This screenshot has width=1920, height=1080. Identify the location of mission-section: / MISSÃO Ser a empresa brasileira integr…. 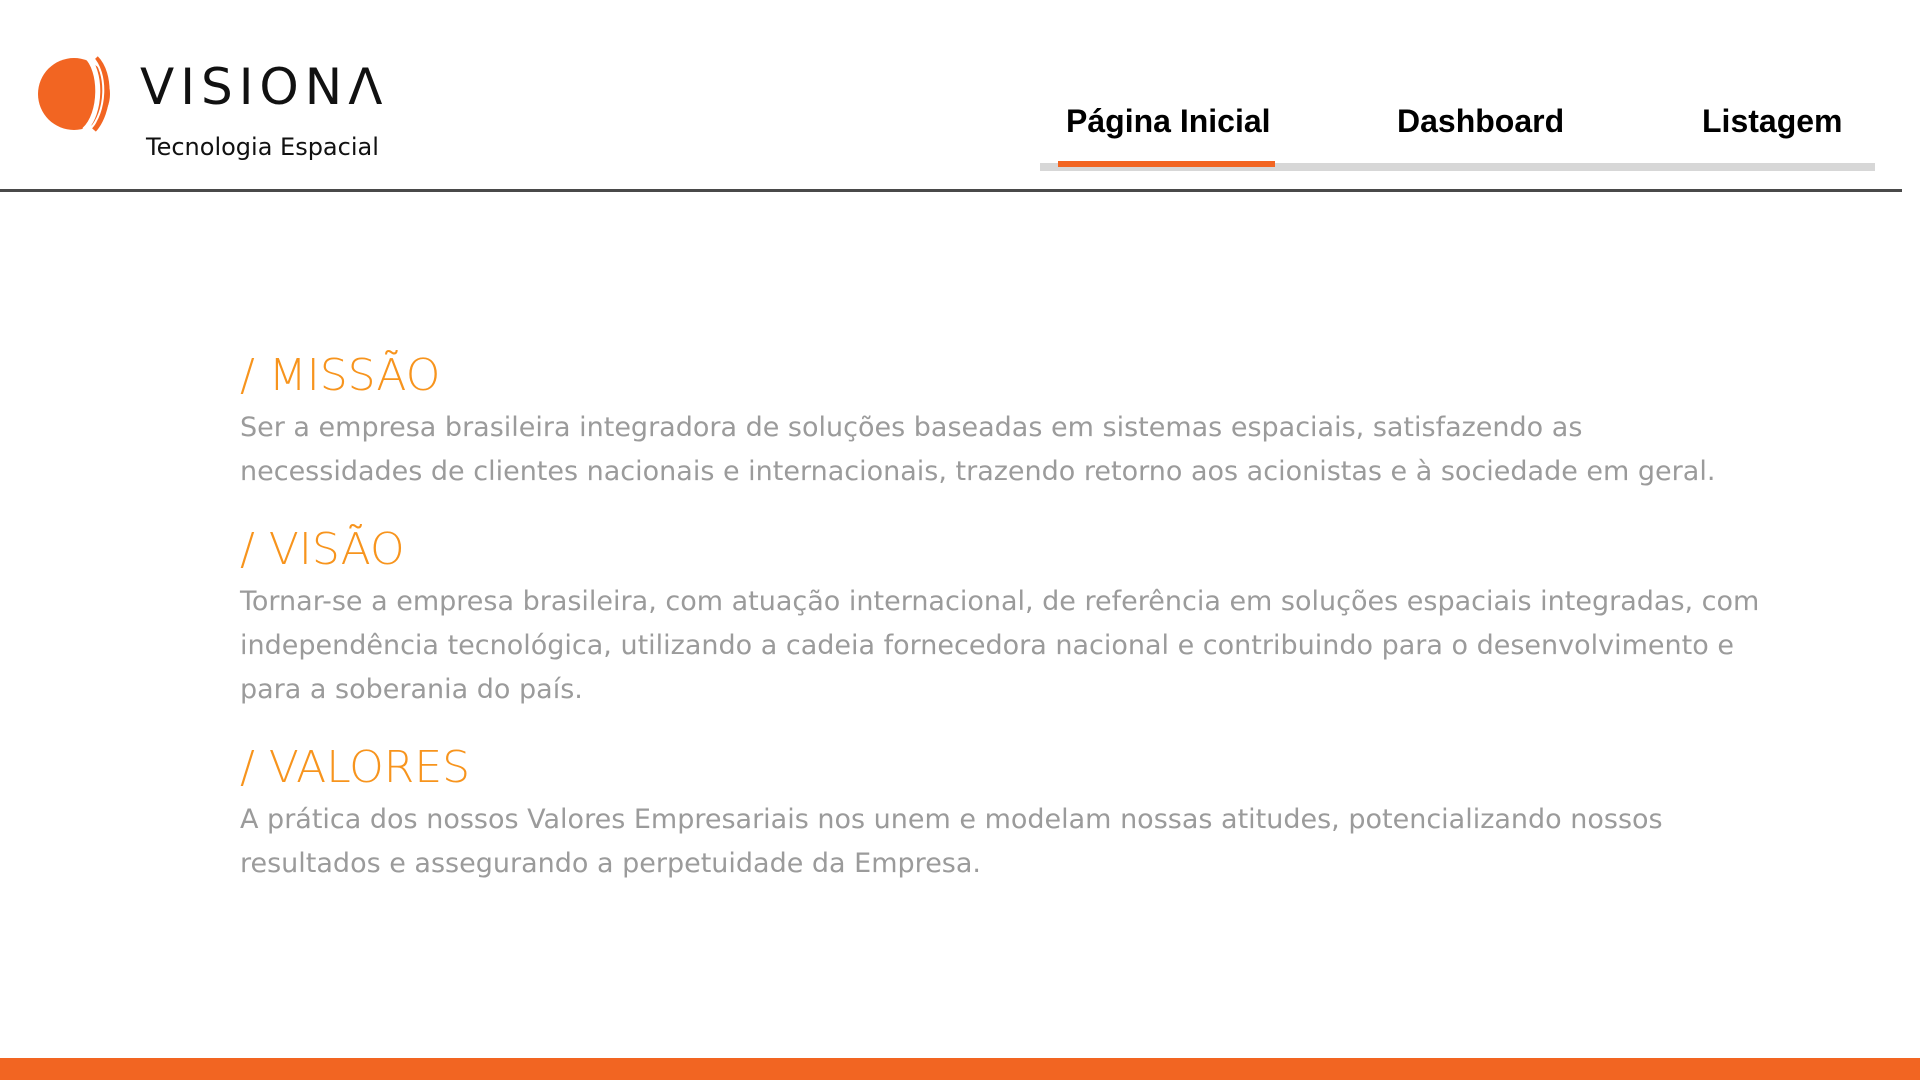
(1000, 422).